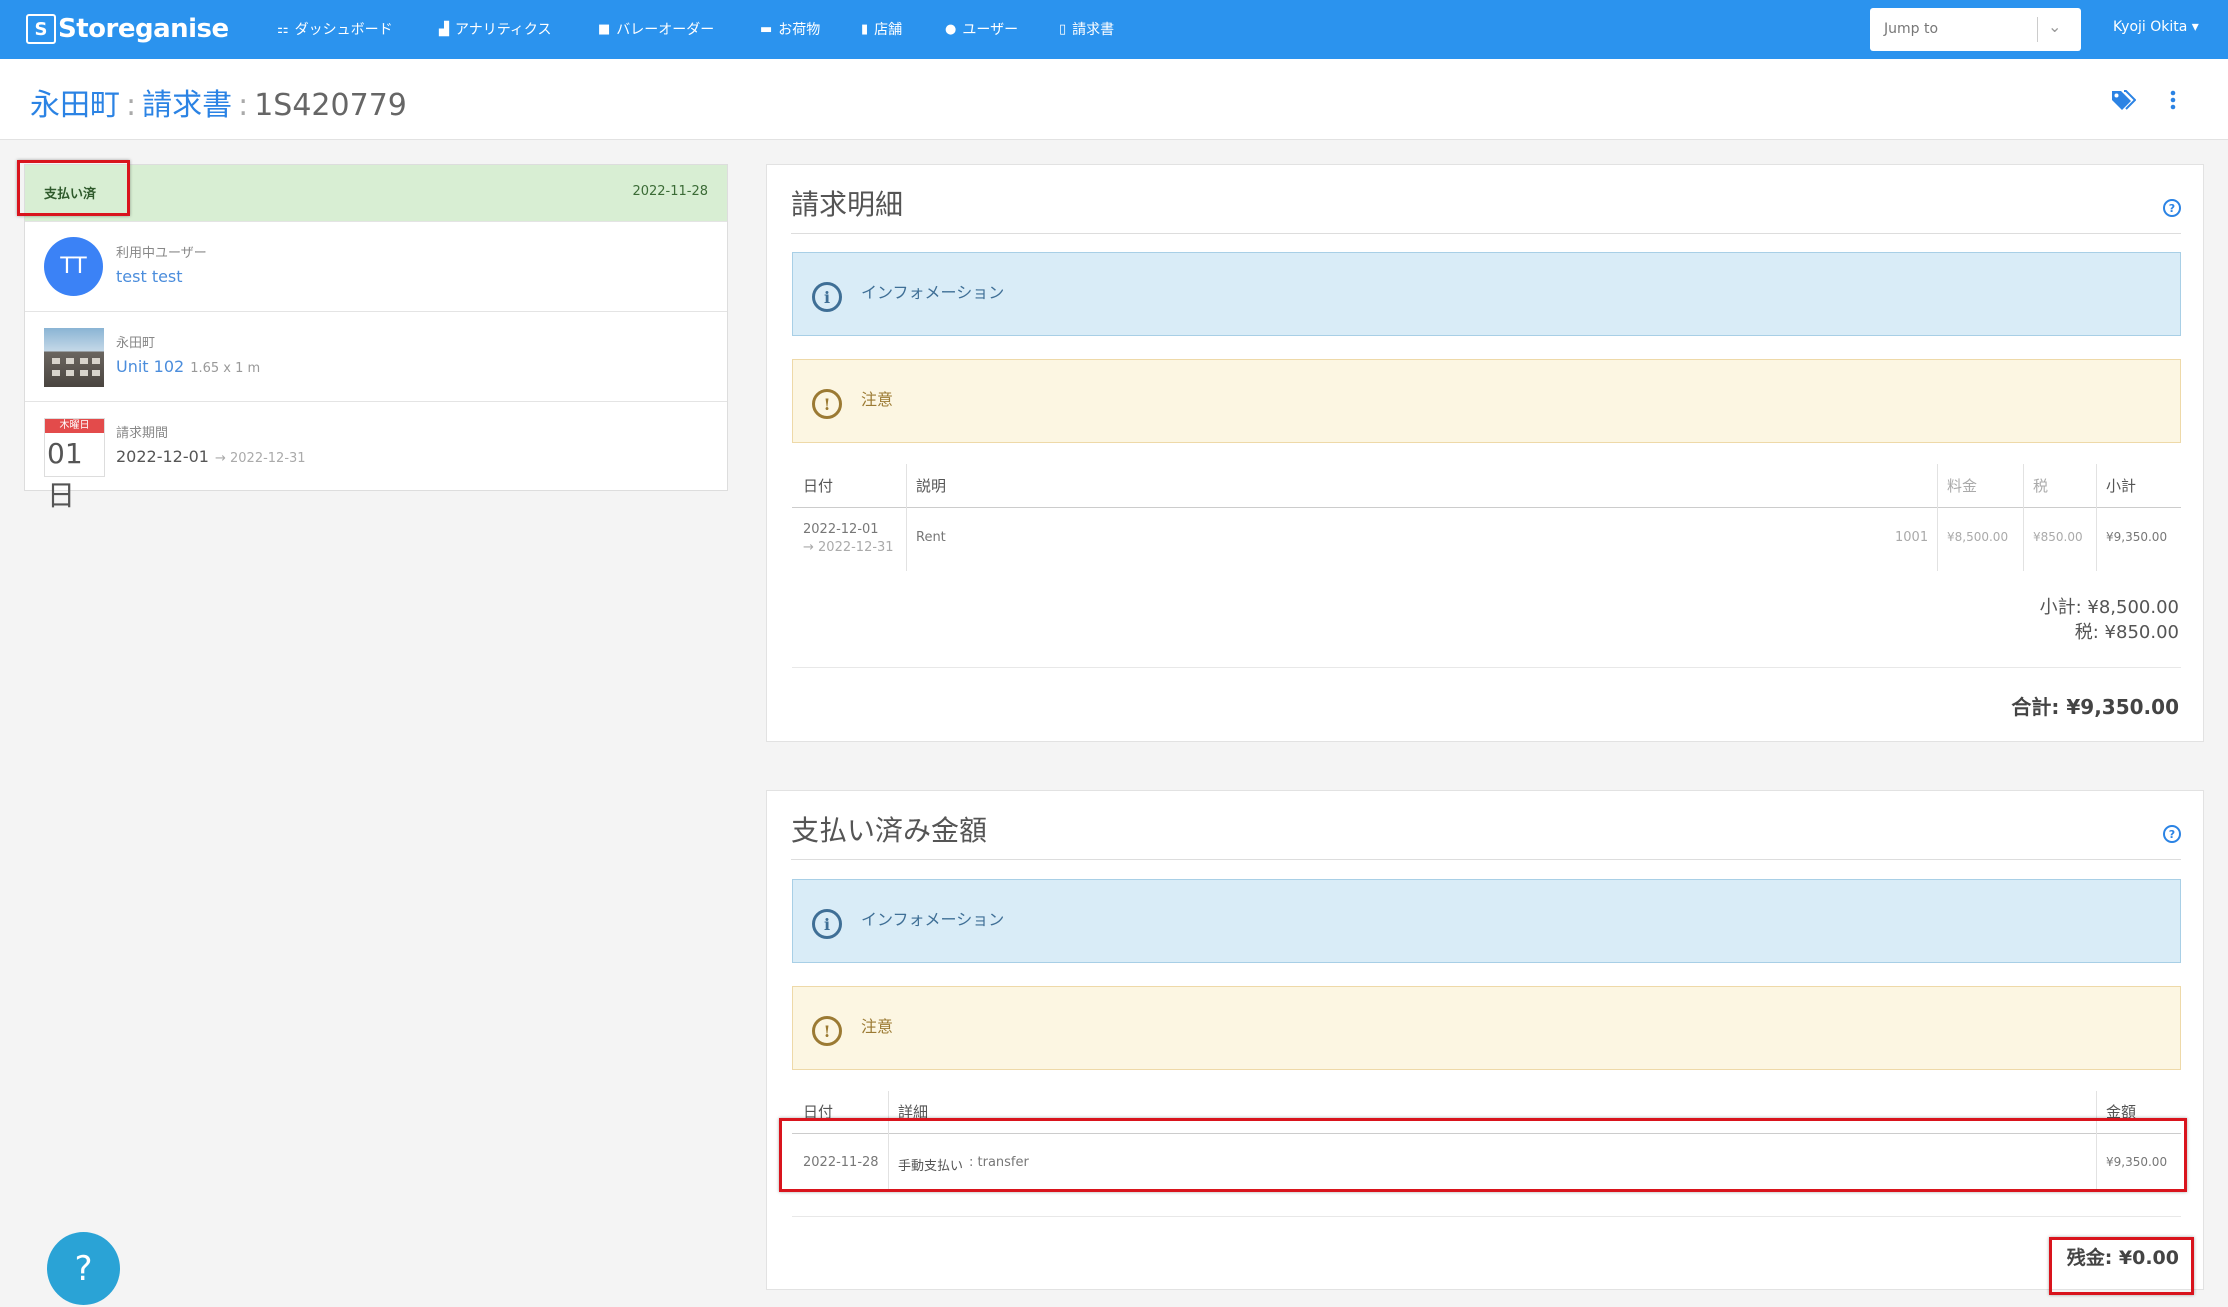  Describe the element at coordinates (65, 453) in the screenshot. I see `calendar-day: 01` at that location.